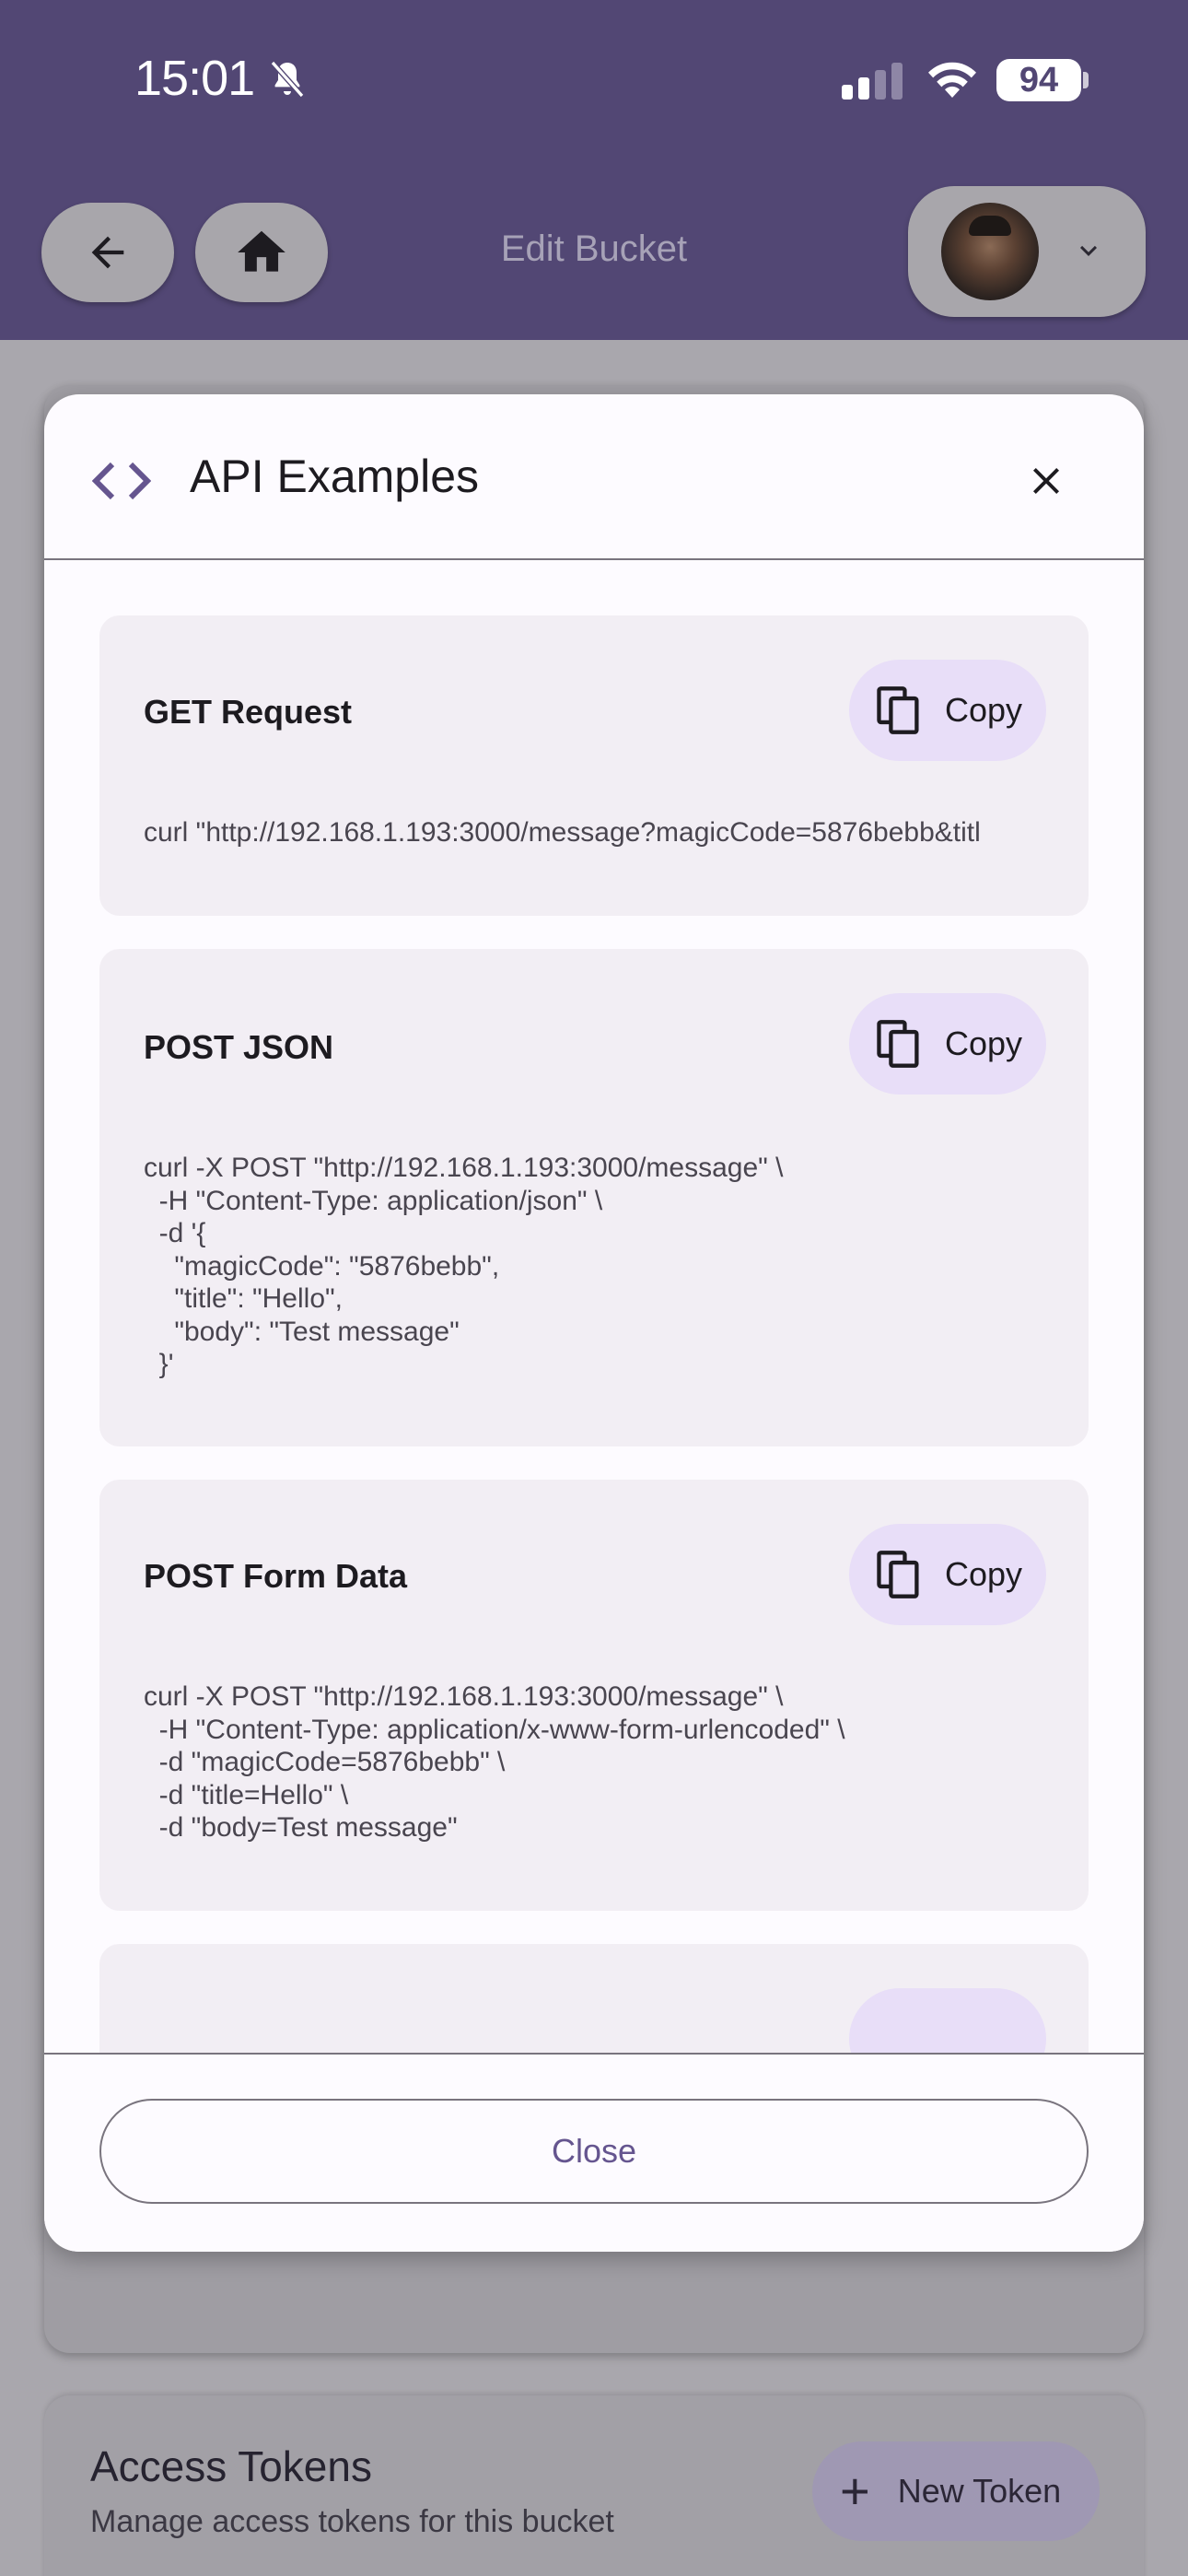 This screenshot has width=1188, height=2576. Describe the element at coordinates (231, 2466) in the screenshot. I see `access-tokens-title: Access Tokens` at that location.